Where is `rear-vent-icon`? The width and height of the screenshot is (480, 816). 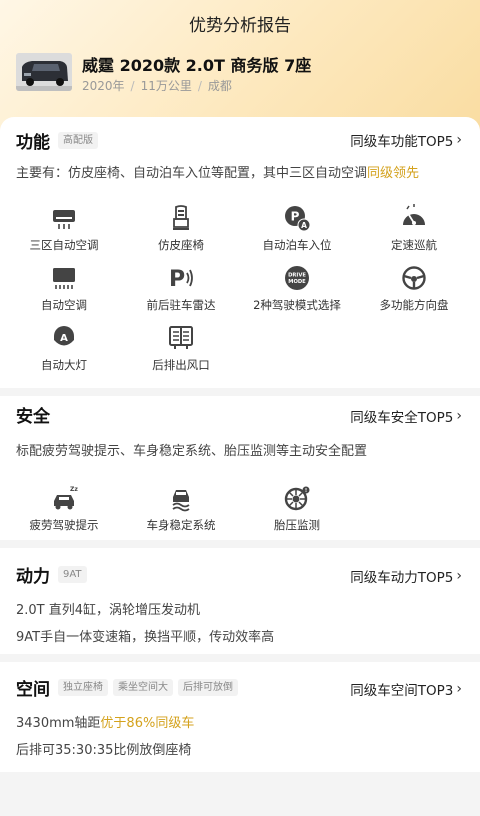
rear-vent-icon is located at coordinates (181, 337).